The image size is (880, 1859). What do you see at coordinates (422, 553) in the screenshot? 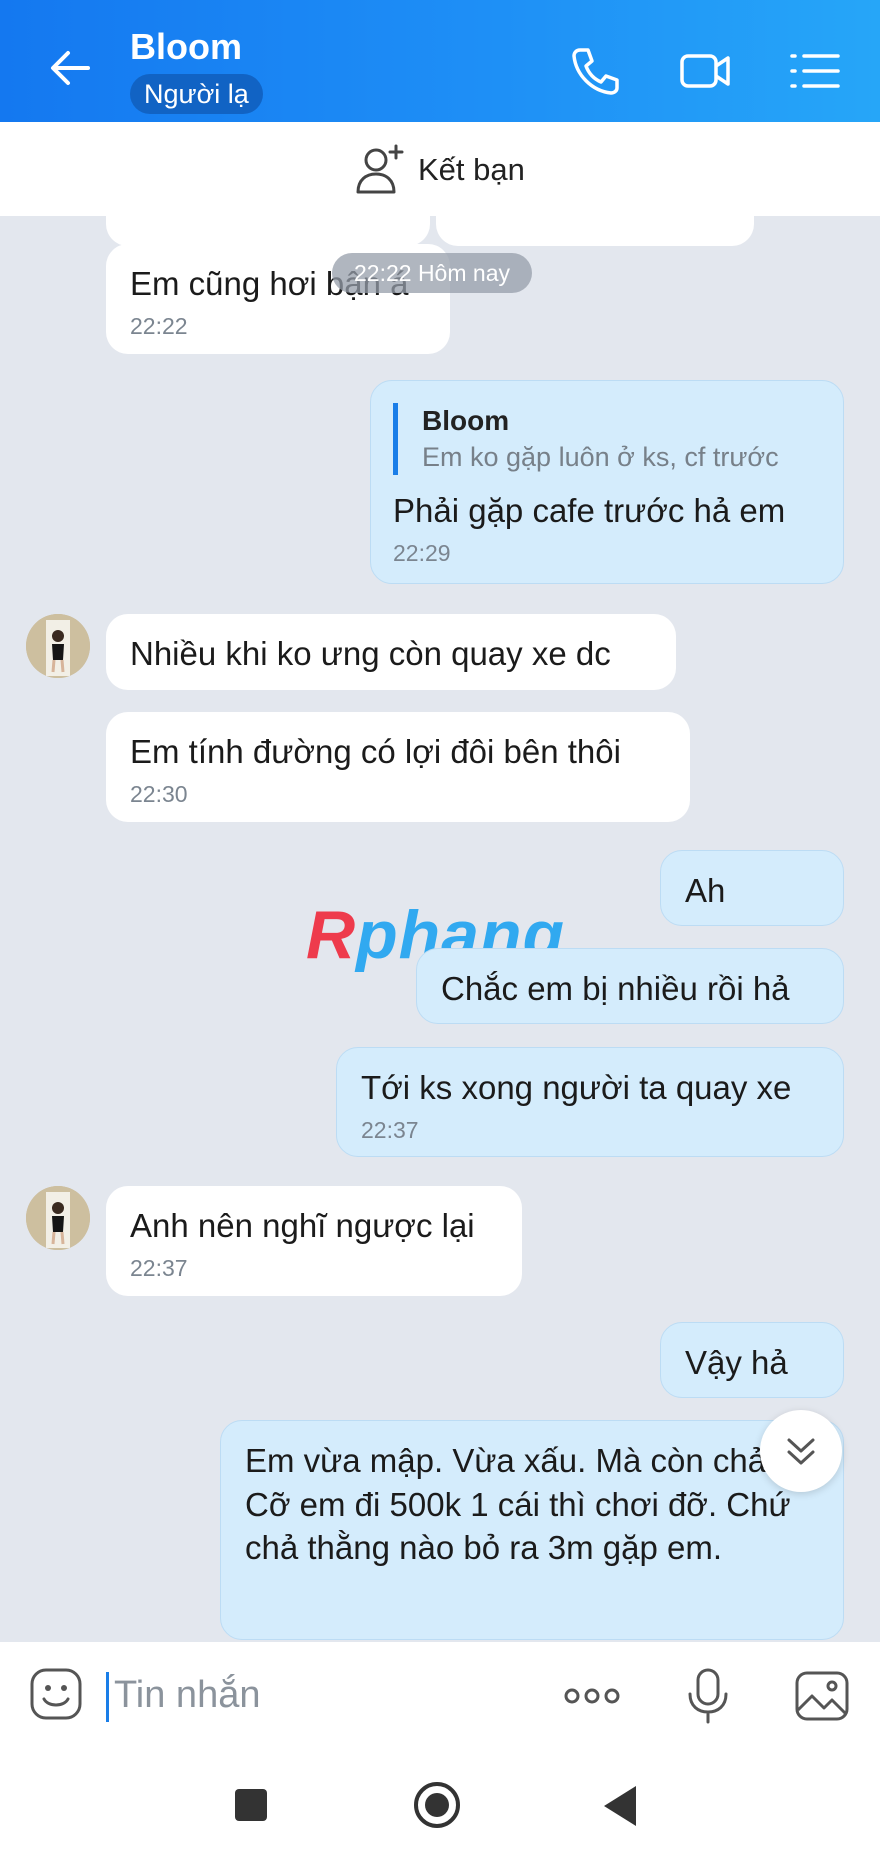
I see `message-time: 22:29` at bounding box center [422, 553].